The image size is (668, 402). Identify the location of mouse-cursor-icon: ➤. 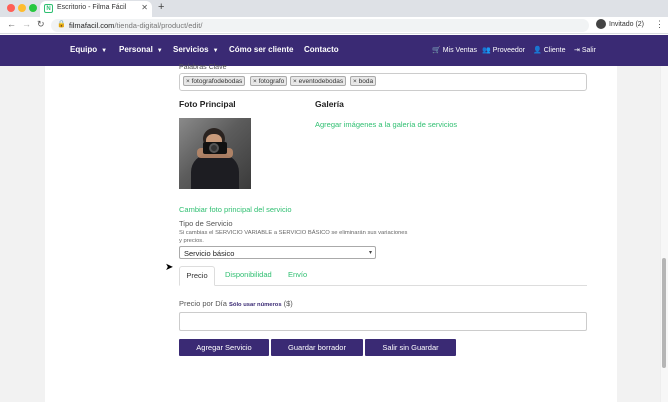
(169, 267).